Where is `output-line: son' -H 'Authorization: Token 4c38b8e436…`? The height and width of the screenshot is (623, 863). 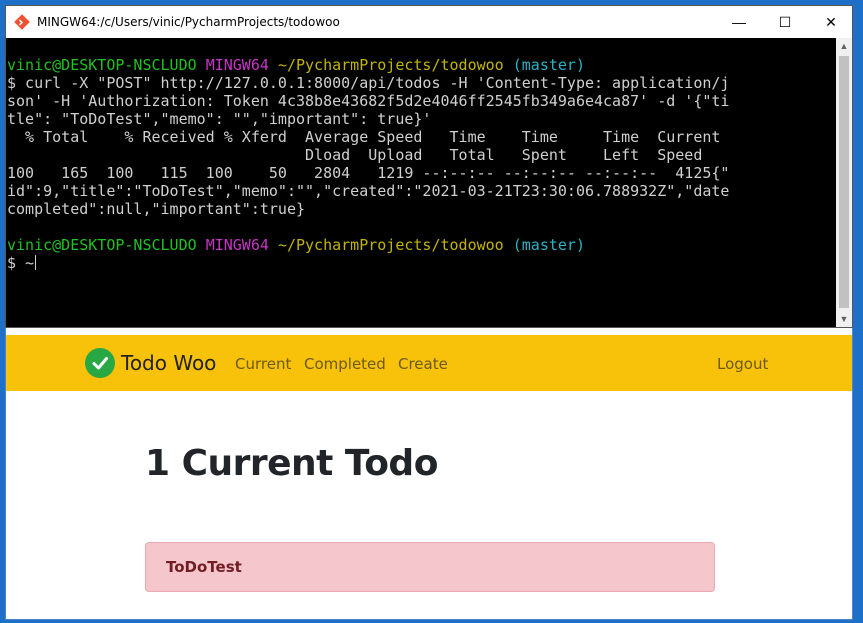
output-line: son' -H 'Authorization: Token 4c38b8e436… is located at coordinates (368, 101).